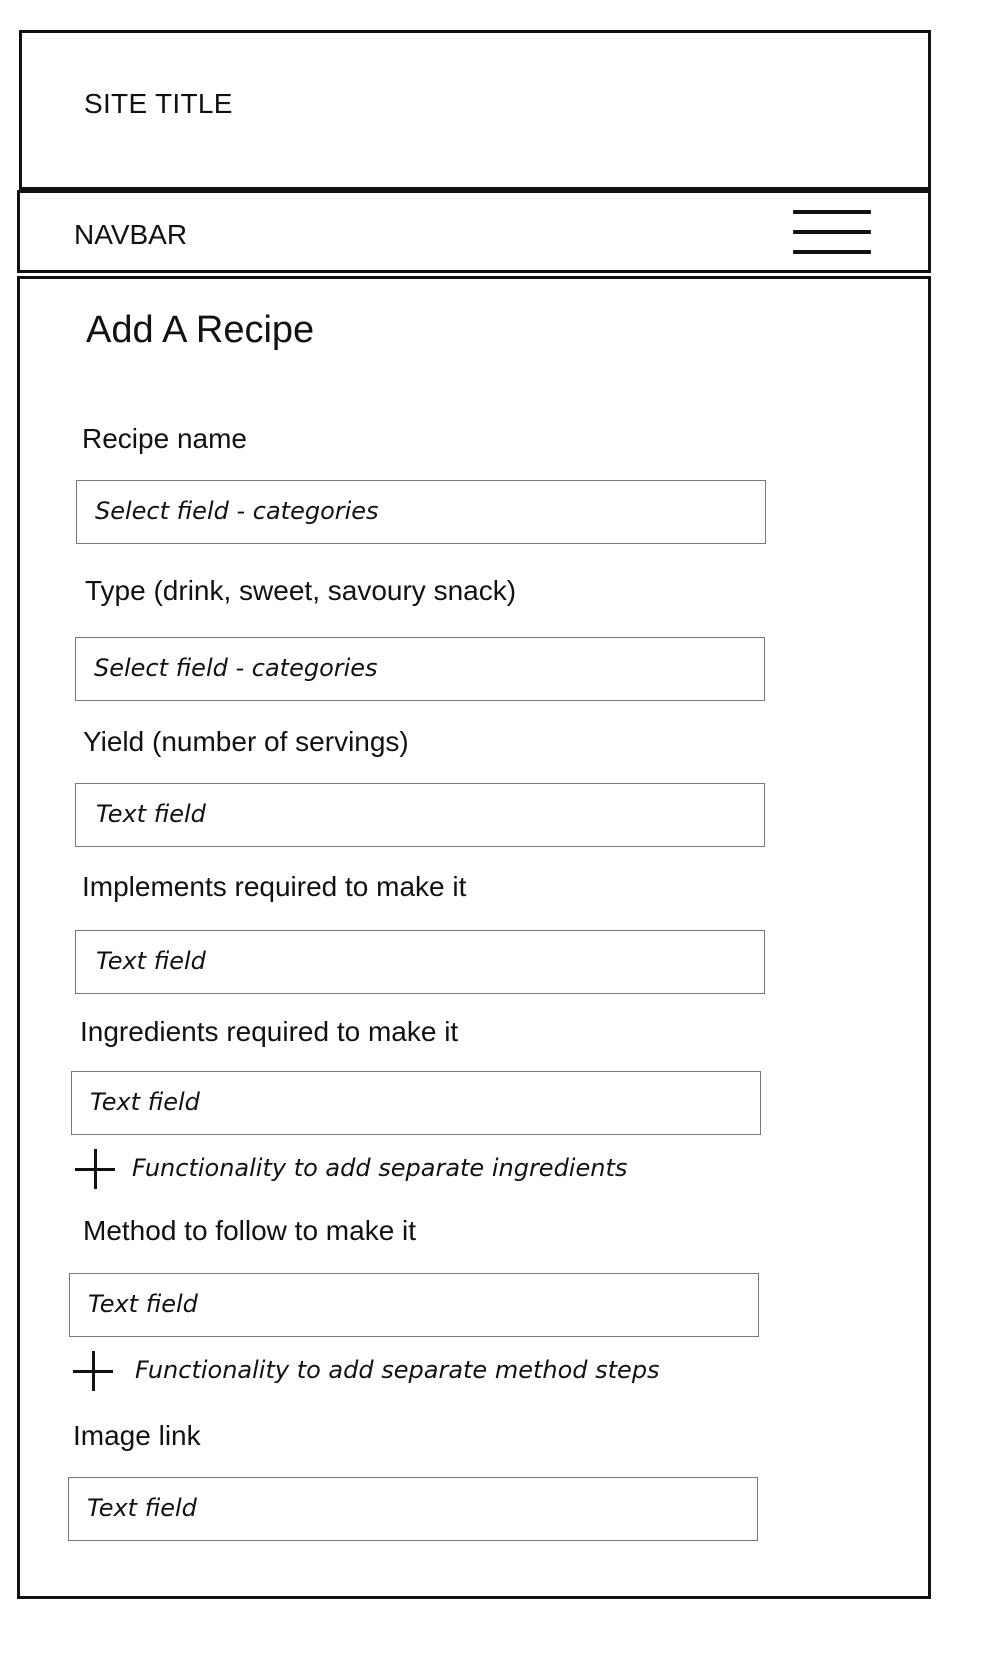 Image resolution: width=1005 pixels, height=1663 pixels. What do you see at coordinates (421, 512) in the screenshot?
I see `recipe-name-select: Select field - categories` at bounding box center [421, 512].